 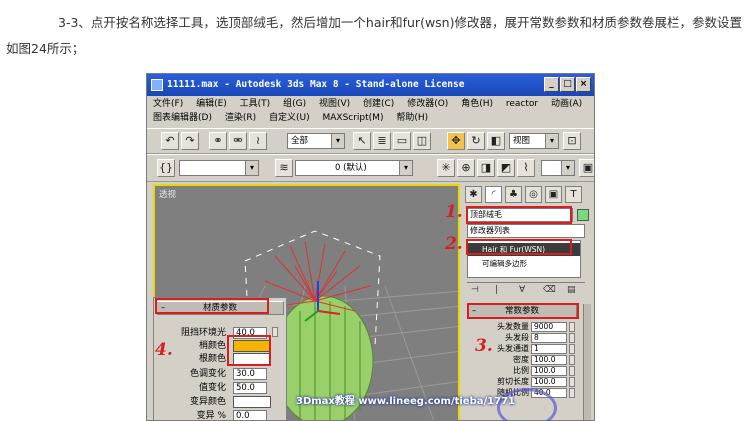 What do you see at coordinates (334, 104) in the screenshot?
I see `menu-views: 视图(V)` at bounding box center [334, 104].